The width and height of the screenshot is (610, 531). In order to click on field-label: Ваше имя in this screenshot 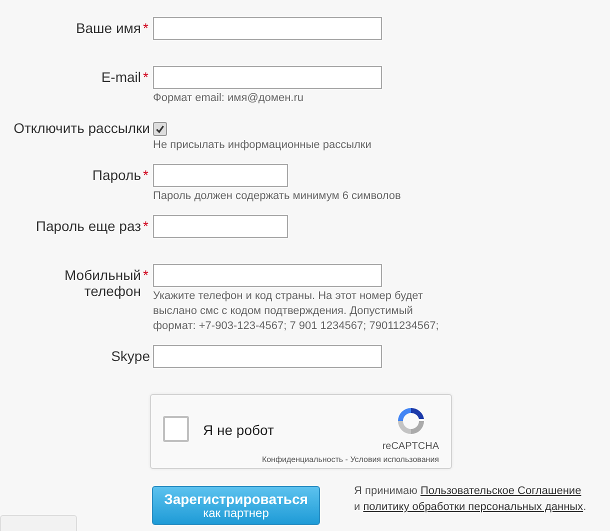, I will do `click(108, 28)`.